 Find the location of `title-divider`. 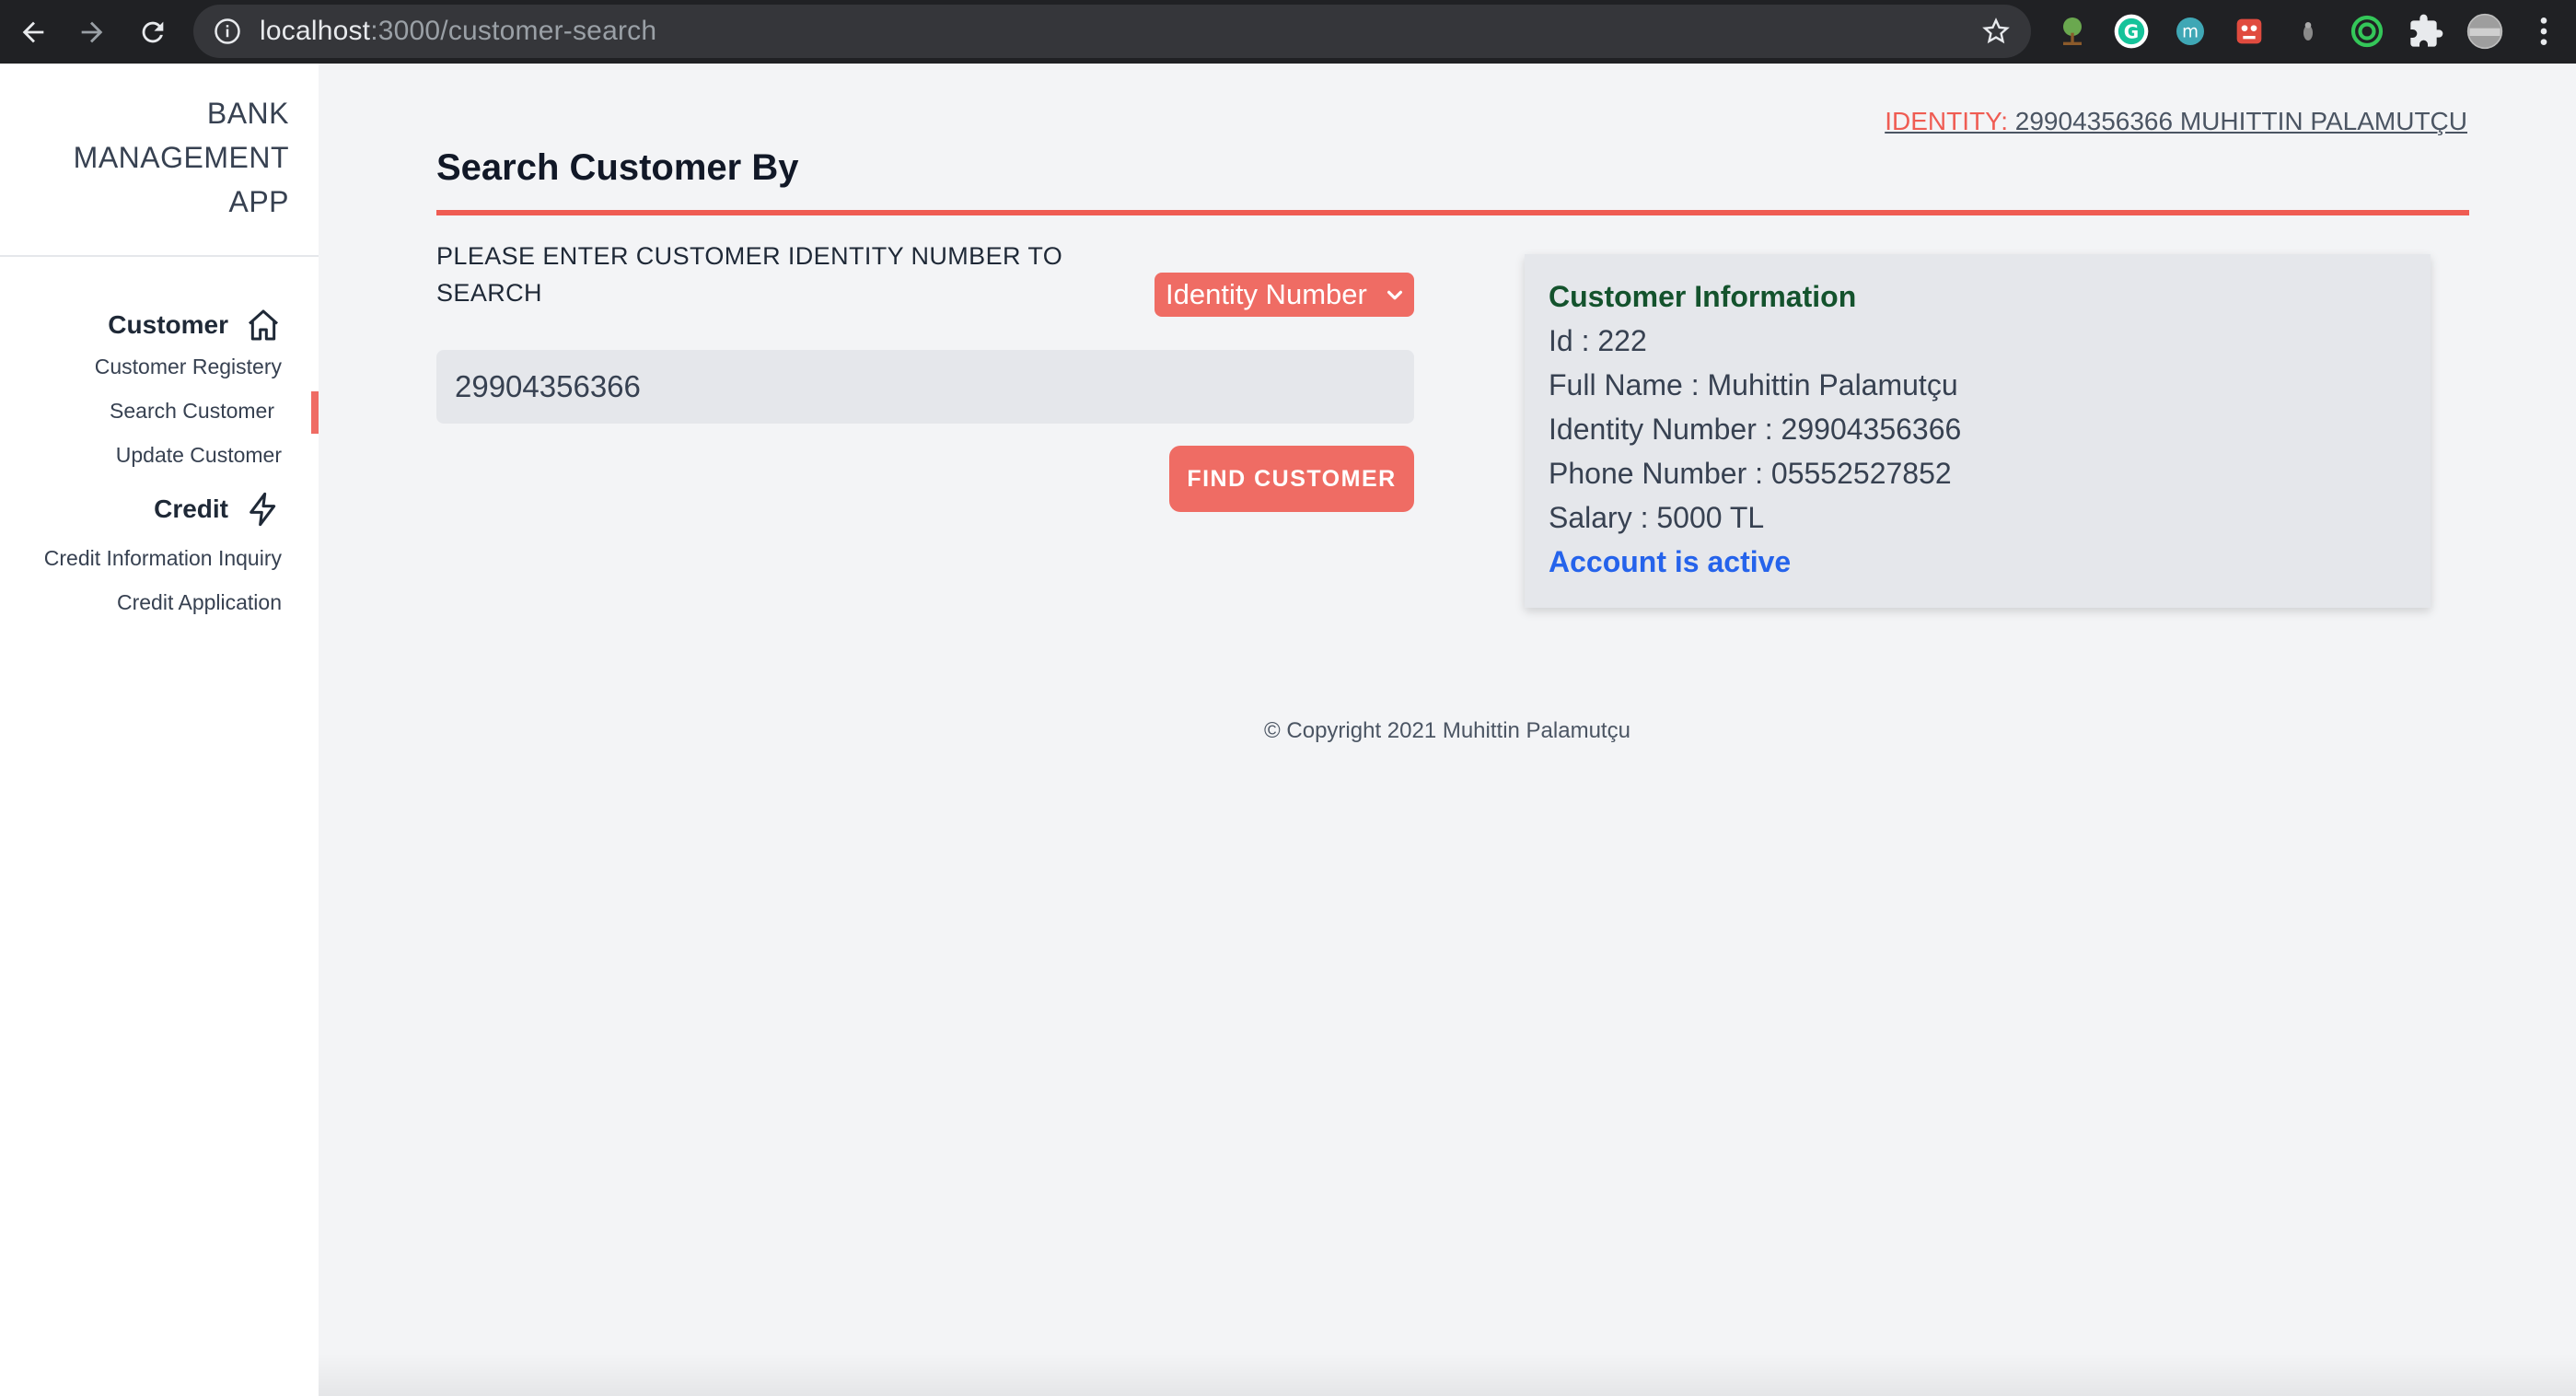

title-divider is located at coordinates (1452, 212).